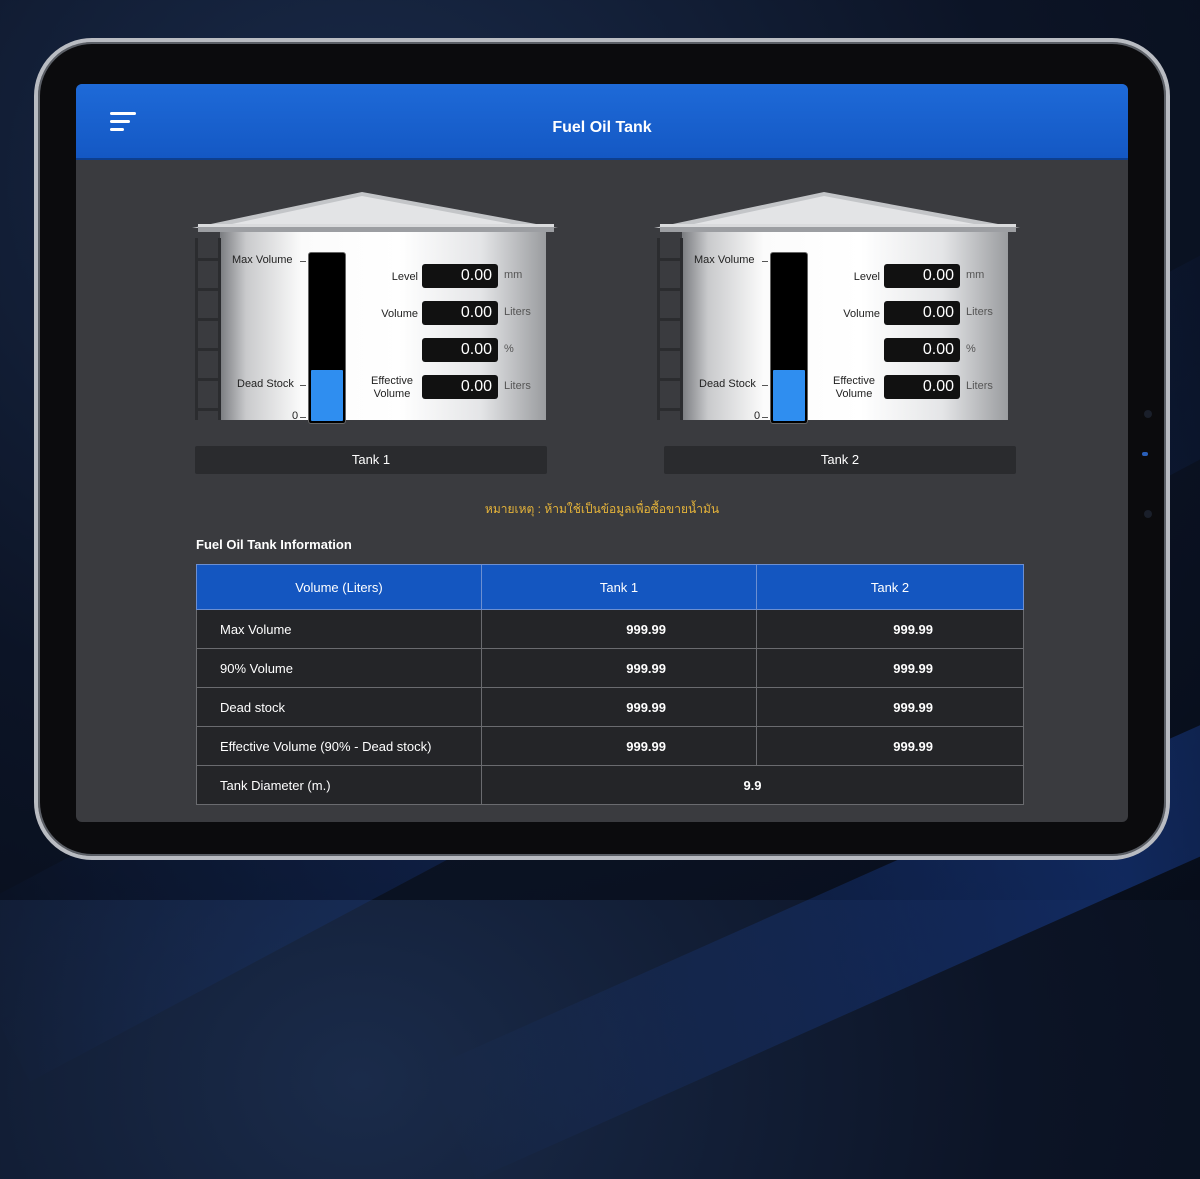 This screenshot has height=1179, width=1200. What do you see at coordinates (840, 460) in the screenshot?
I see `tank-2-button: Tank 2` at bounding box center [840, 460].